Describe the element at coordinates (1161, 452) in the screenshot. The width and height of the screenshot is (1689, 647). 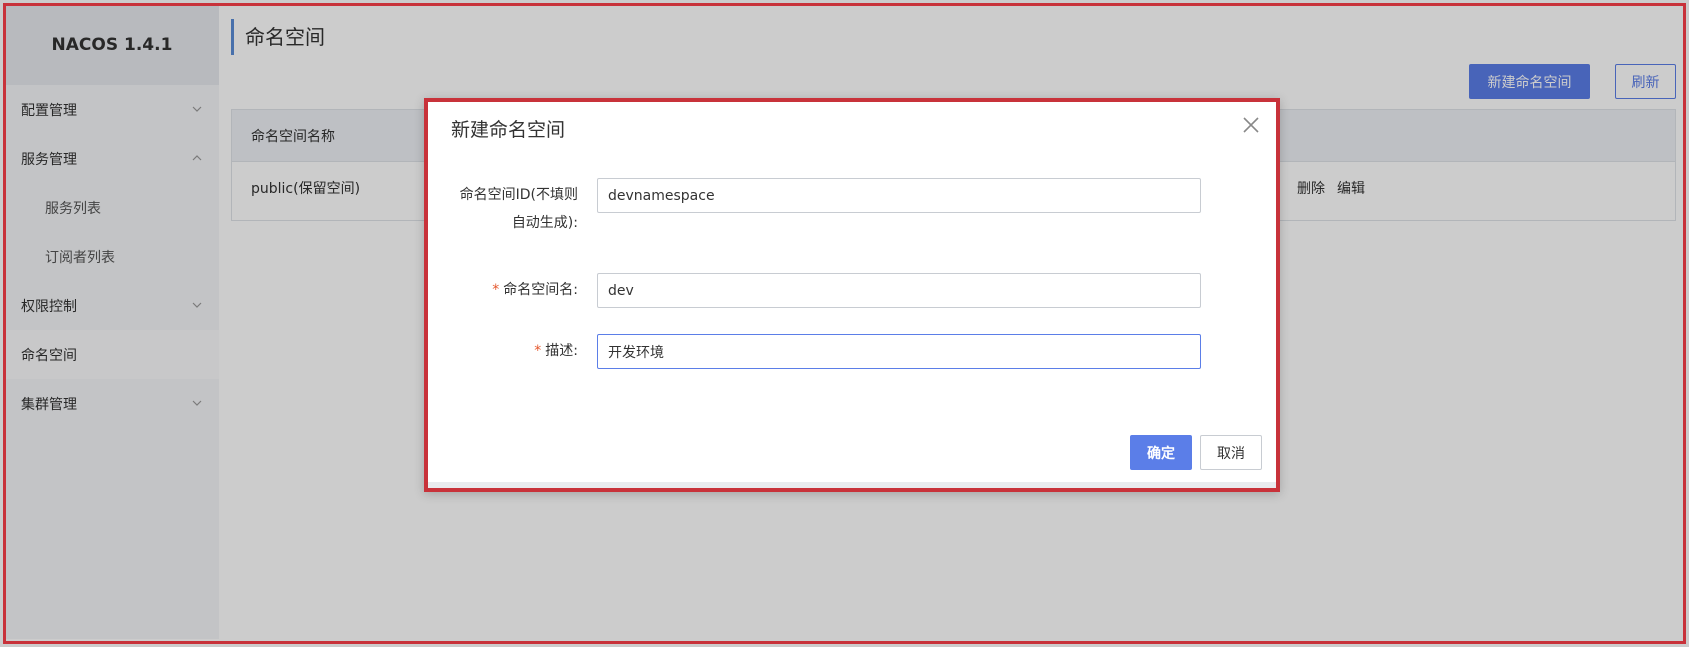
I see `confirm-button: 确定` at that location.